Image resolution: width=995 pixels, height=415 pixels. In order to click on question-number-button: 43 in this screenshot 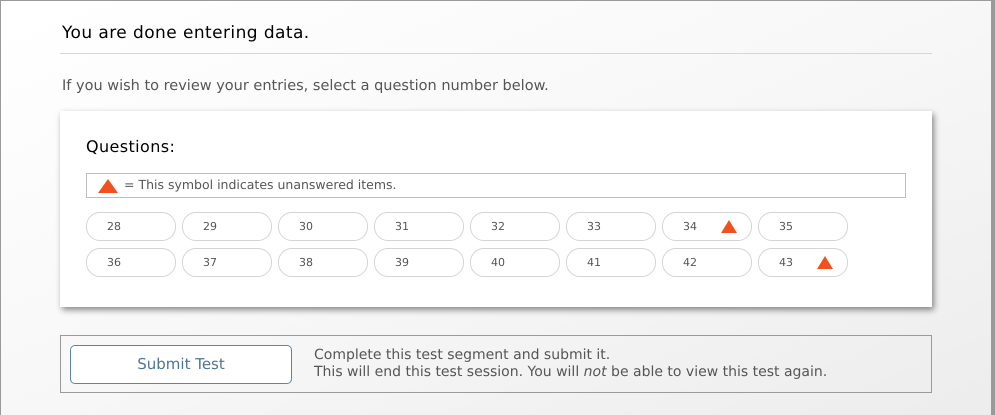, I will do `click(803, 263)`.